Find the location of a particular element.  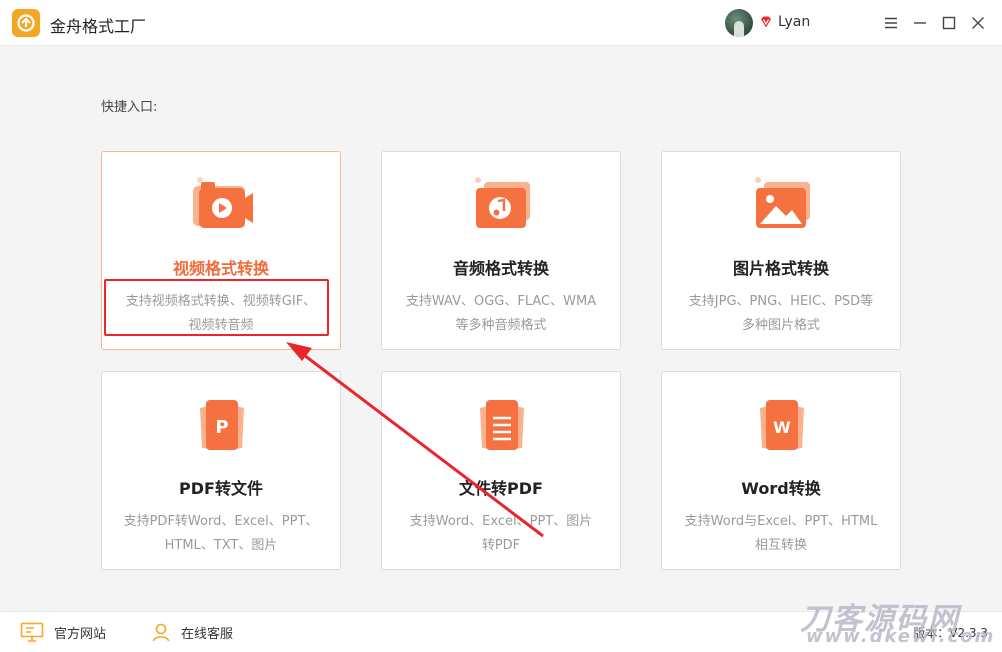

card-desc-line1: 支持PDF转Word、Excel、PPT、 is located at coordinates (221, 521).